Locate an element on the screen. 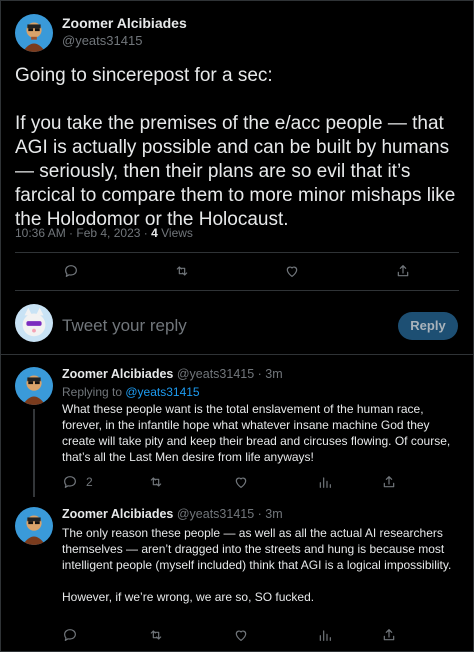  replying-to-handle-link: @yeats31415 is located at coordinates (162, 392).